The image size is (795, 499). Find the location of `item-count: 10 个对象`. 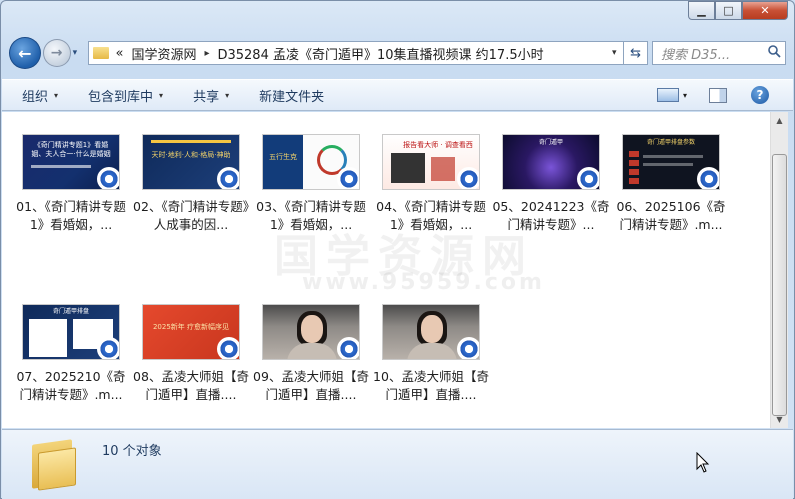

item-count: 10 个对象 is located at coordinates (132, 451).